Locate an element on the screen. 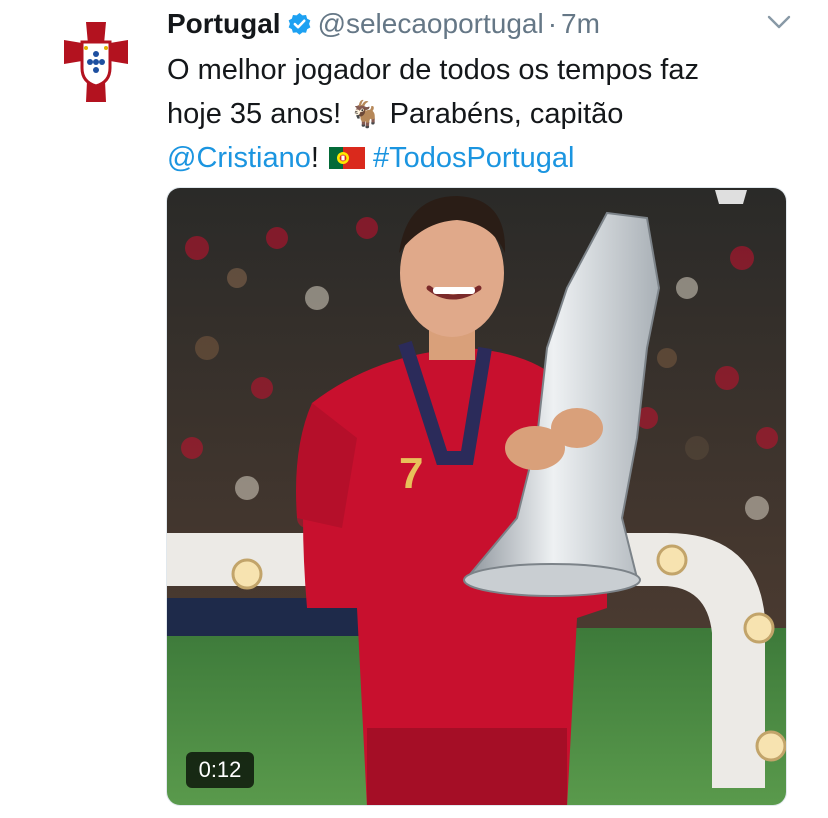 This screenshot has width=828, height=818. exclamation: ! is located at coordinates (314, 158).